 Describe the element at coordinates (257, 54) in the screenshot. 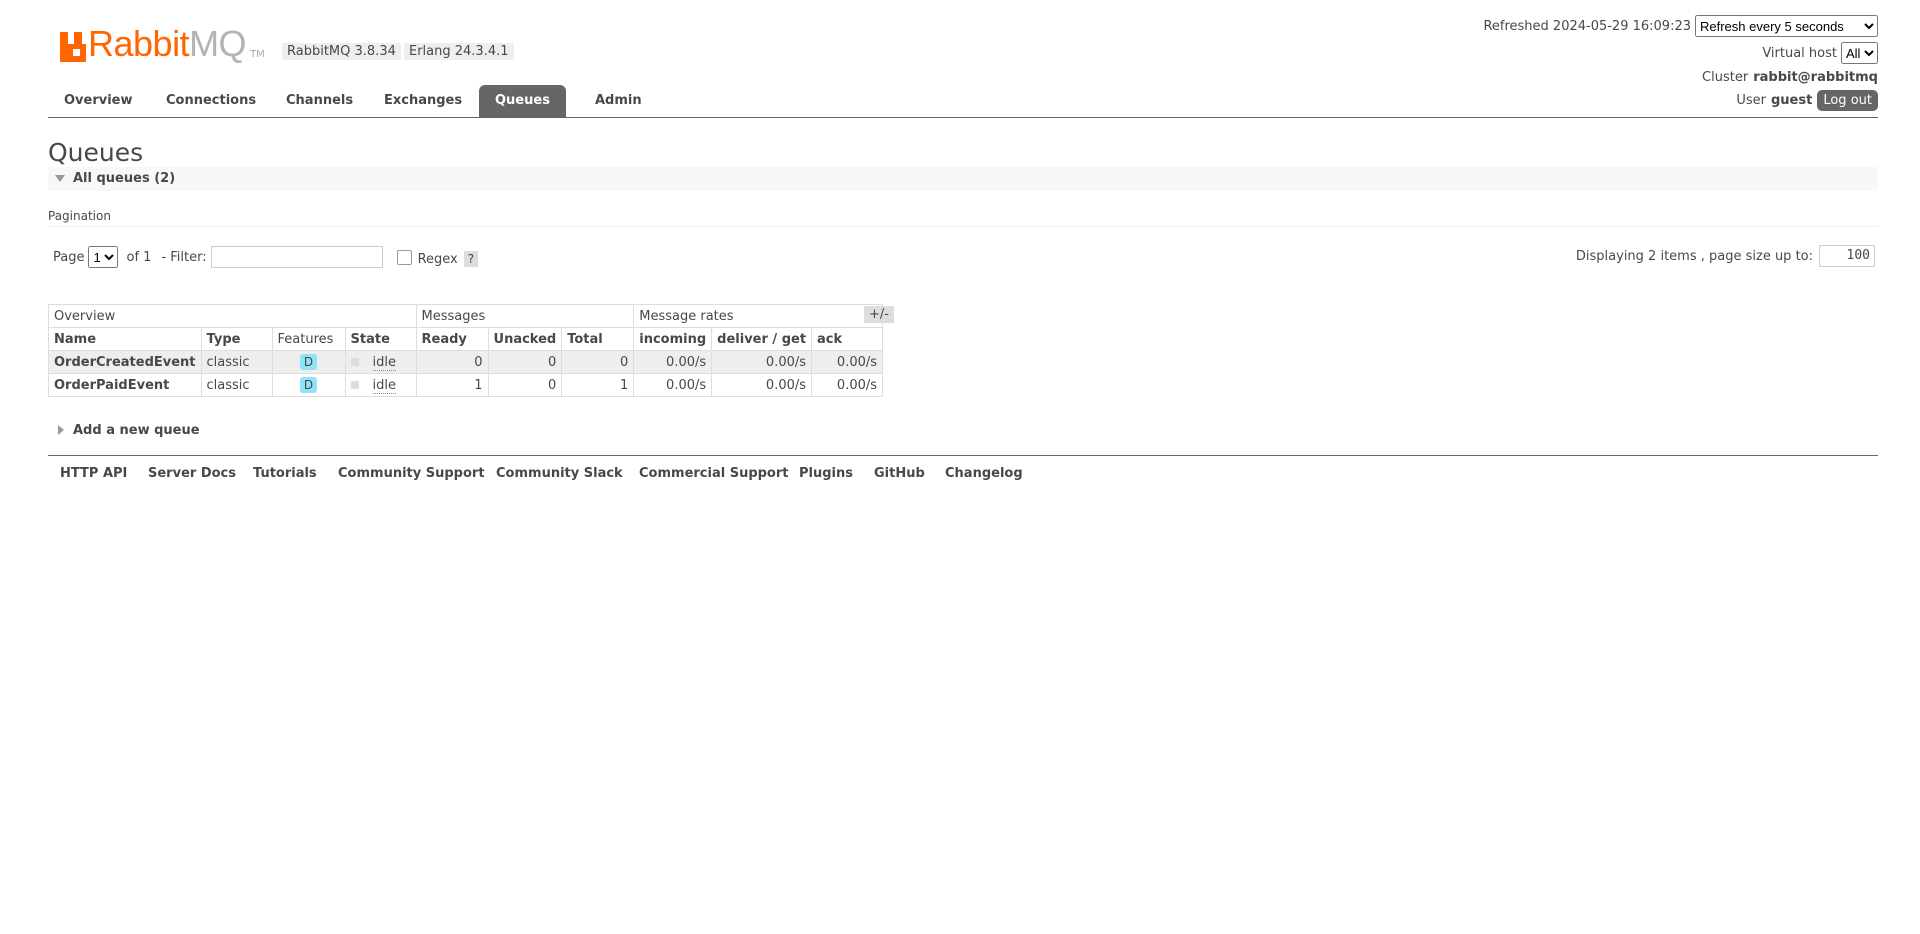

I see `logo-trademark: TM` at that location.